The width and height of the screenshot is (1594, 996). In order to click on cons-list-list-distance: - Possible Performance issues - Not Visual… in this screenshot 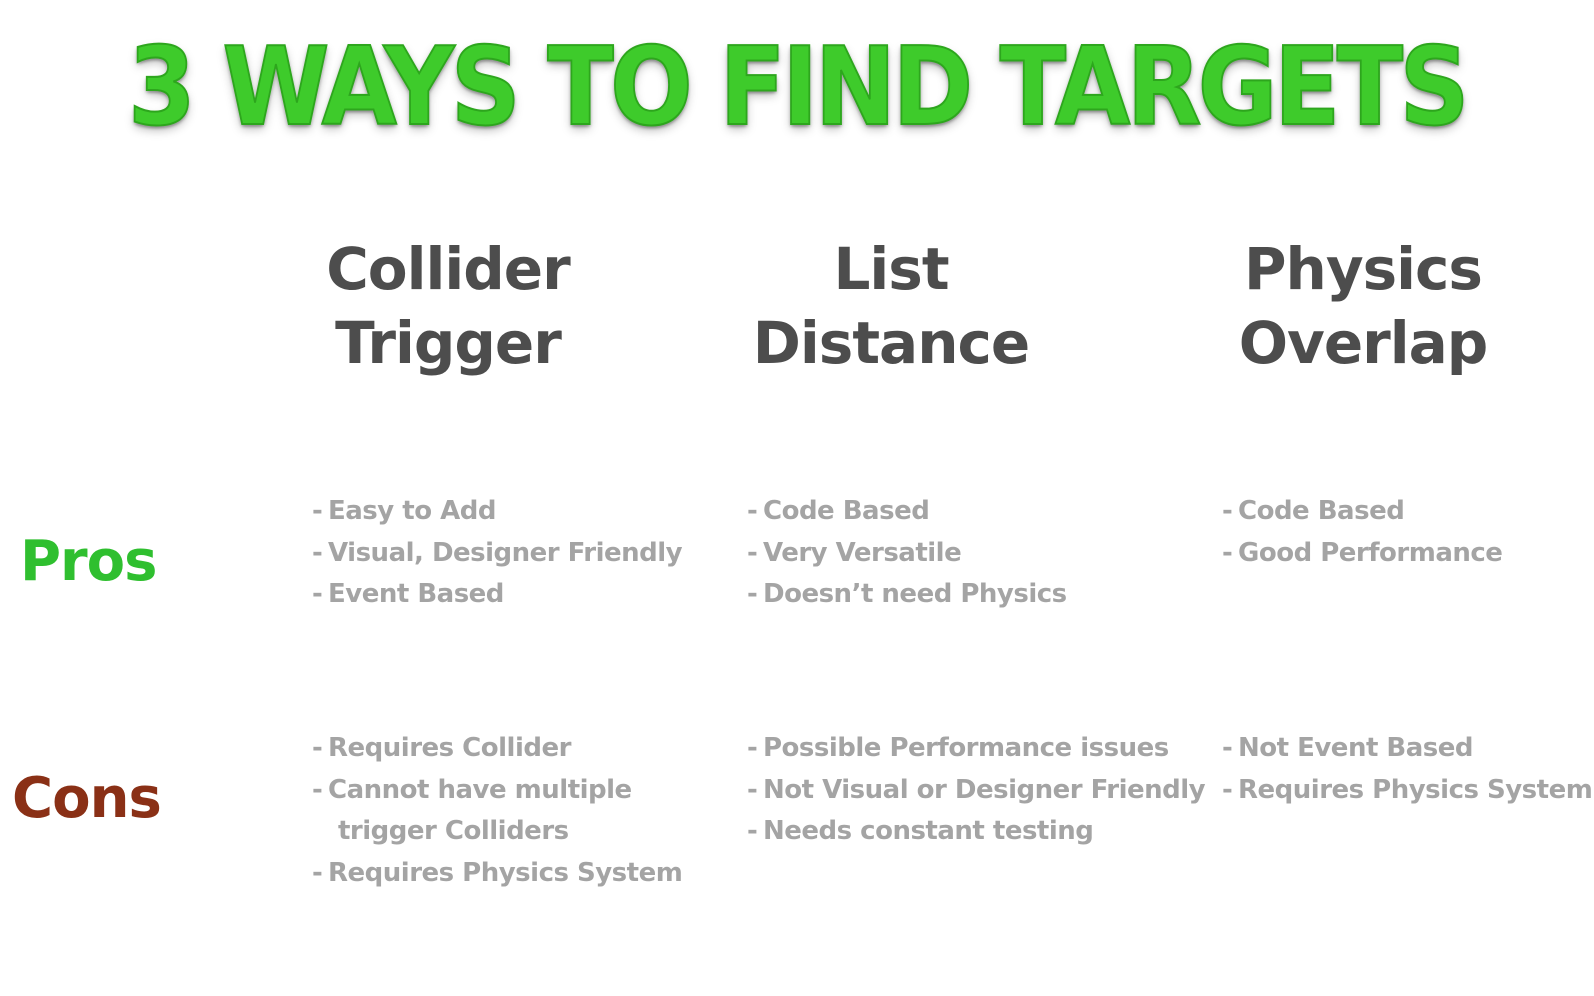, I will do `click(976, 790)`.